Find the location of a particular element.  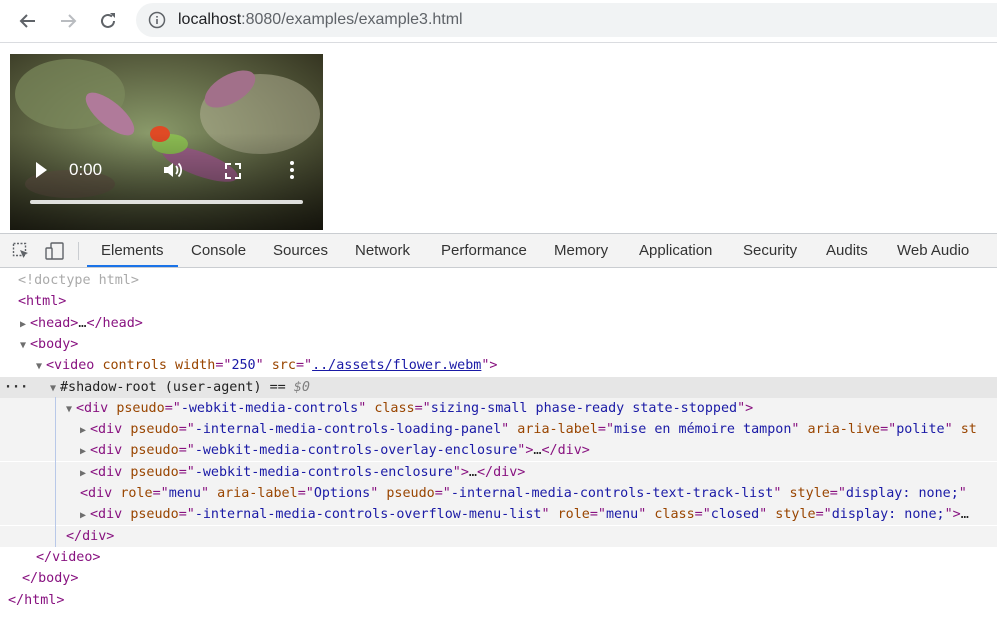

dom-tree-node: </html> is located at coordinates (498, 600).